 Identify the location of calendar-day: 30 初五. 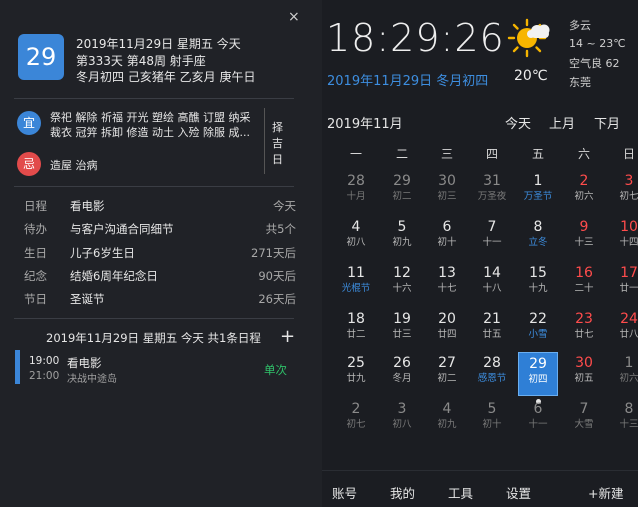
(584, 374).